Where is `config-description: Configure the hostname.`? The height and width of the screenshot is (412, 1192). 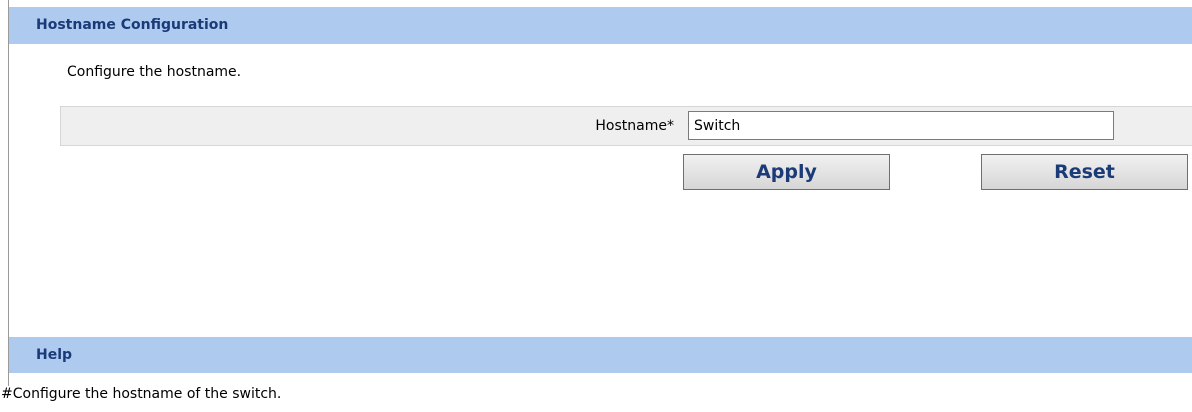 config-description: Configure the hostname. is located at coordinates (154, 72).